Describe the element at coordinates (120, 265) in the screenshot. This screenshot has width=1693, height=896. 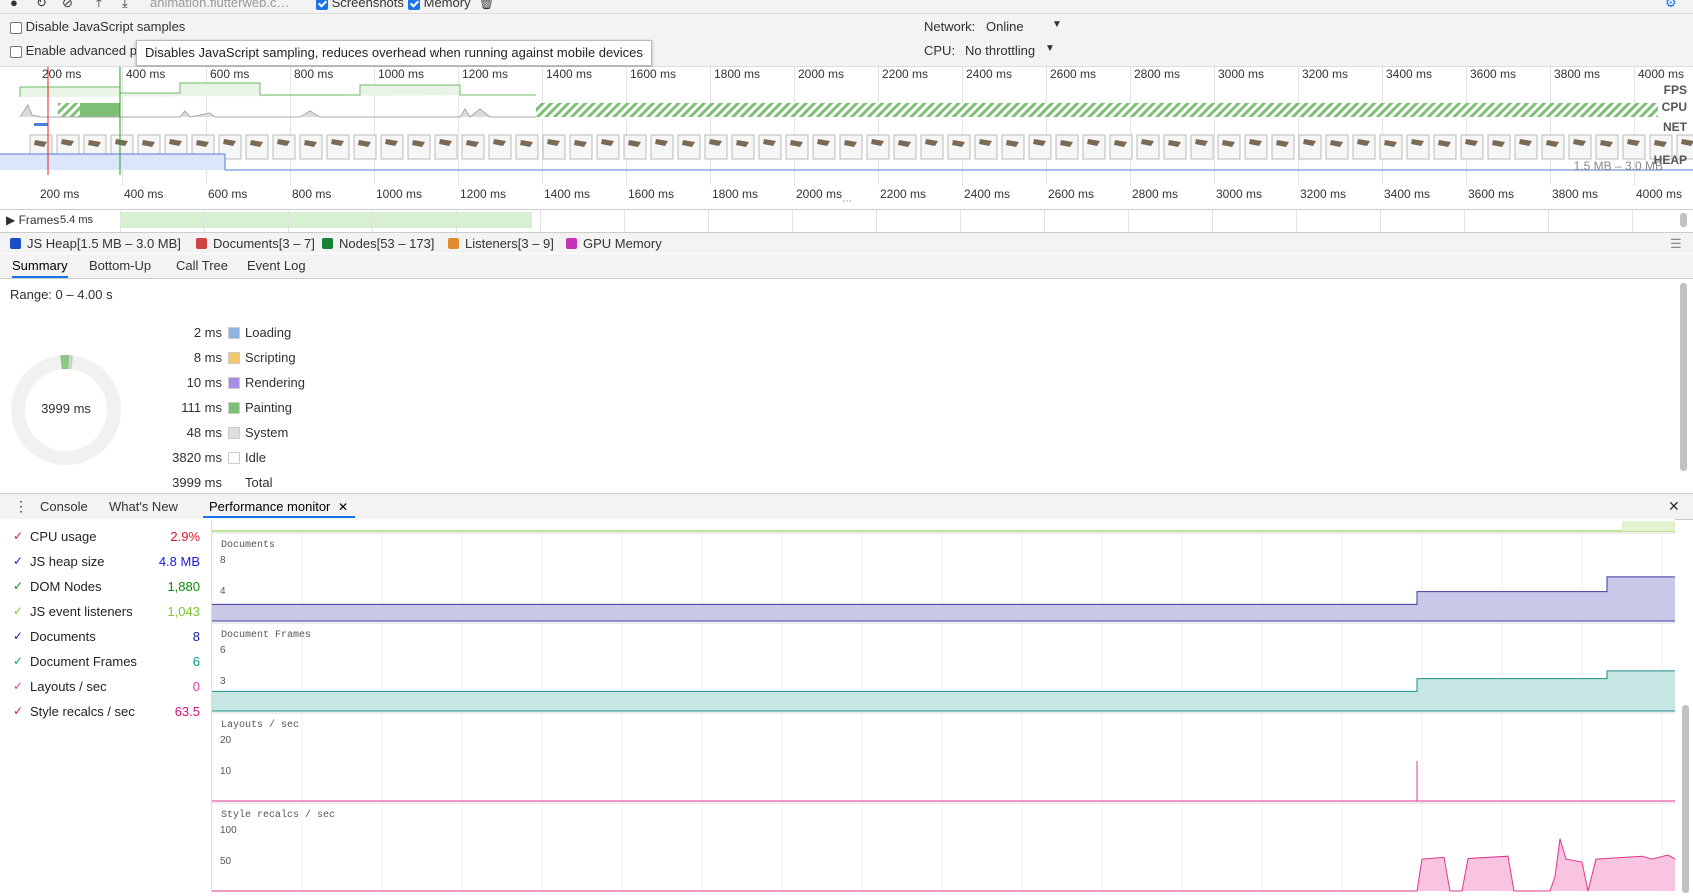
I see `tab-bottom-up: Bottom-Up` at that location.